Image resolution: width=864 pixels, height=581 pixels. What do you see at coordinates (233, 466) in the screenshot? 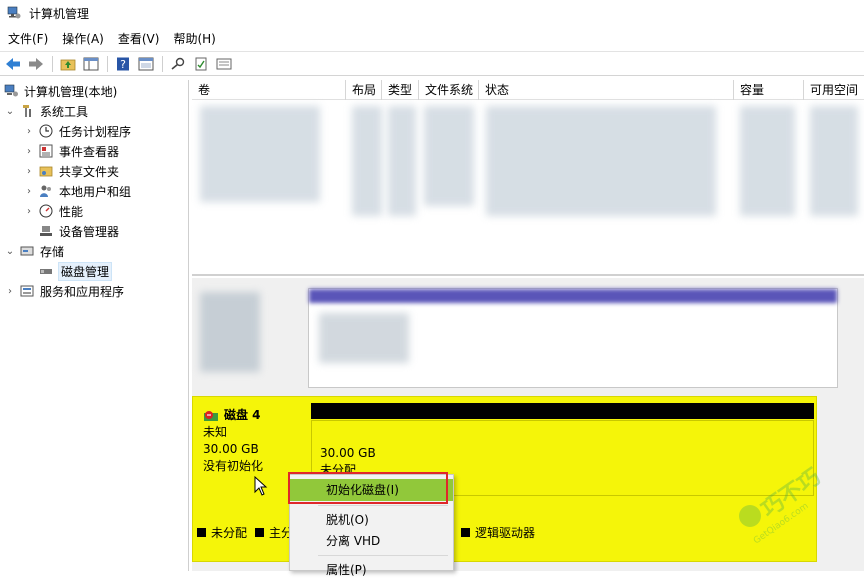
I see `disk-state: 没有初始化` at bounding box center [233, 466].